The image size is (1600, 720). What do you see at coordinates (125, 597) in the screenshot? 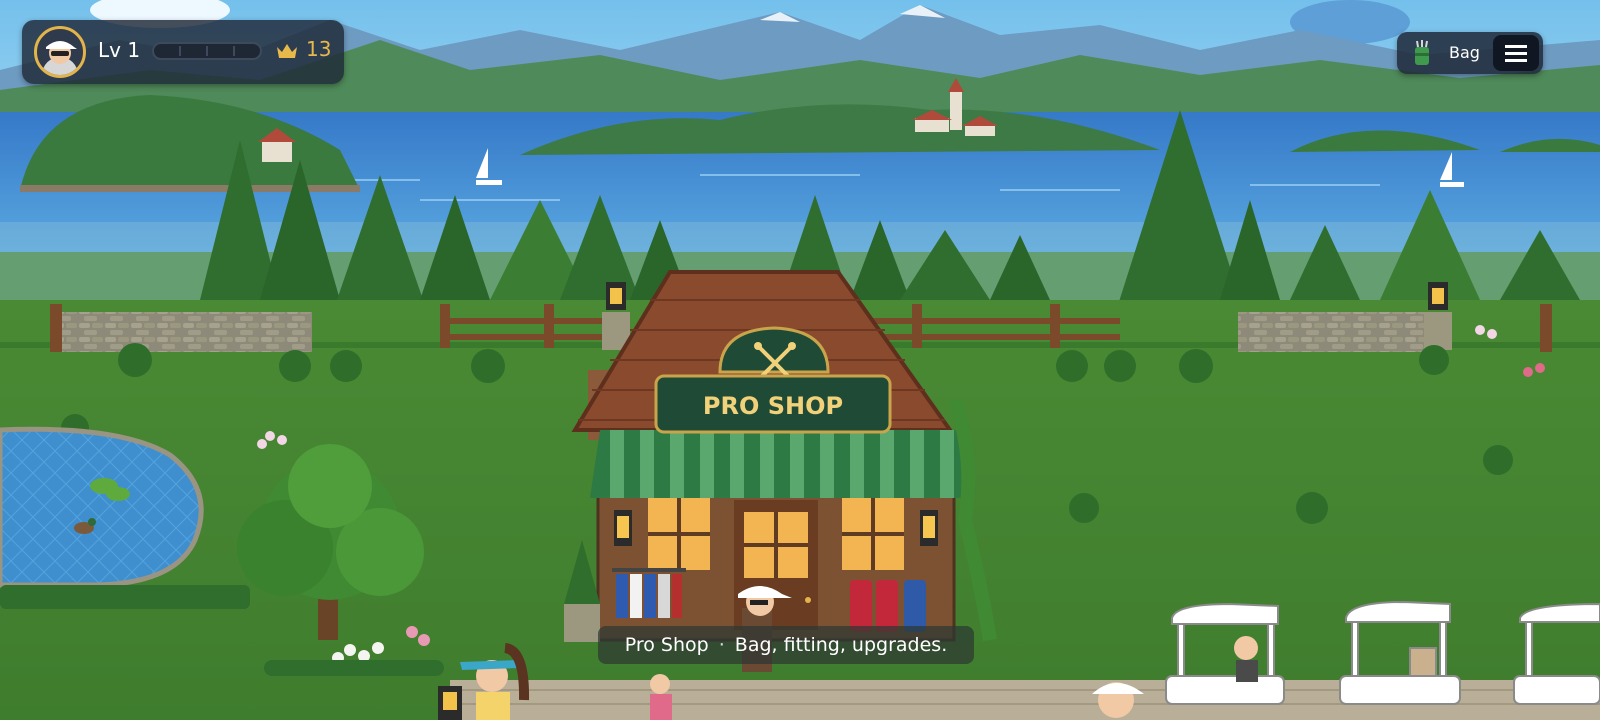
I see `hedge` at bounding box center [125, 597].